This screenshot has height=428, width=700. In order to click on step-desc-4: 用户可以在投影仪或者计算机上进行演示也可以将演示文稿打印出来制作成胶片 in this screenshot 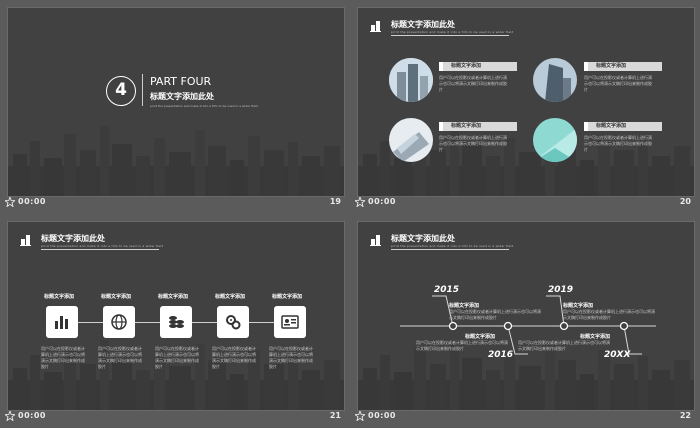, I will do `click(234, 357)`.